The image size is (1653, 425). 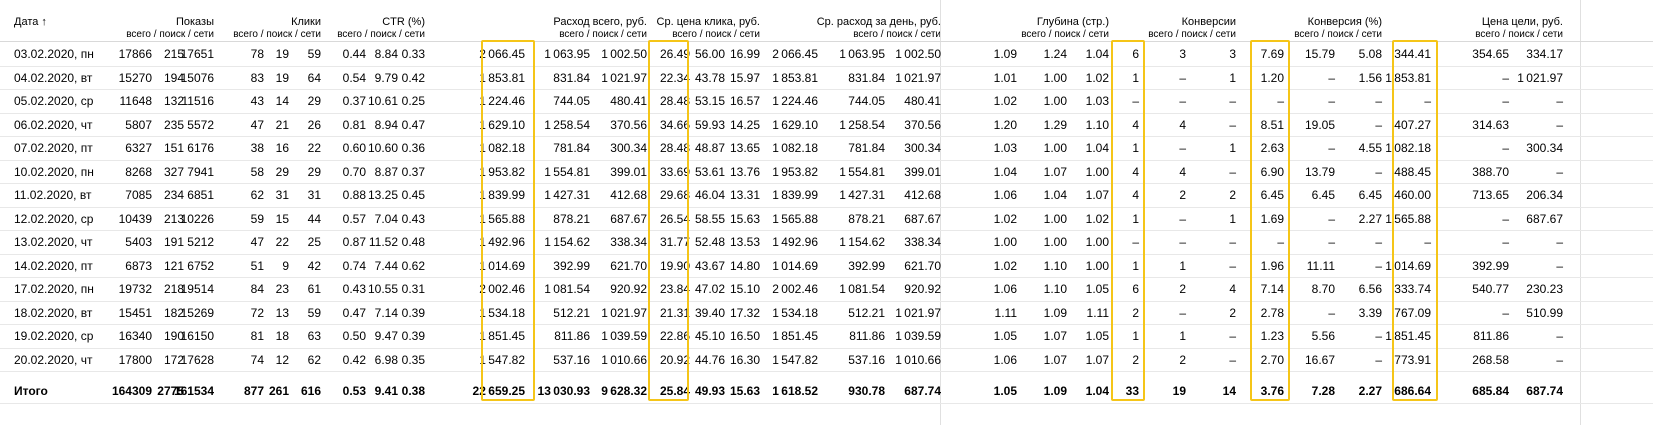 What do you see at coordinates (1232, 289) in the screenshot?
I see `cell-conversions-network: 4` at bounding box center [1232, 289].